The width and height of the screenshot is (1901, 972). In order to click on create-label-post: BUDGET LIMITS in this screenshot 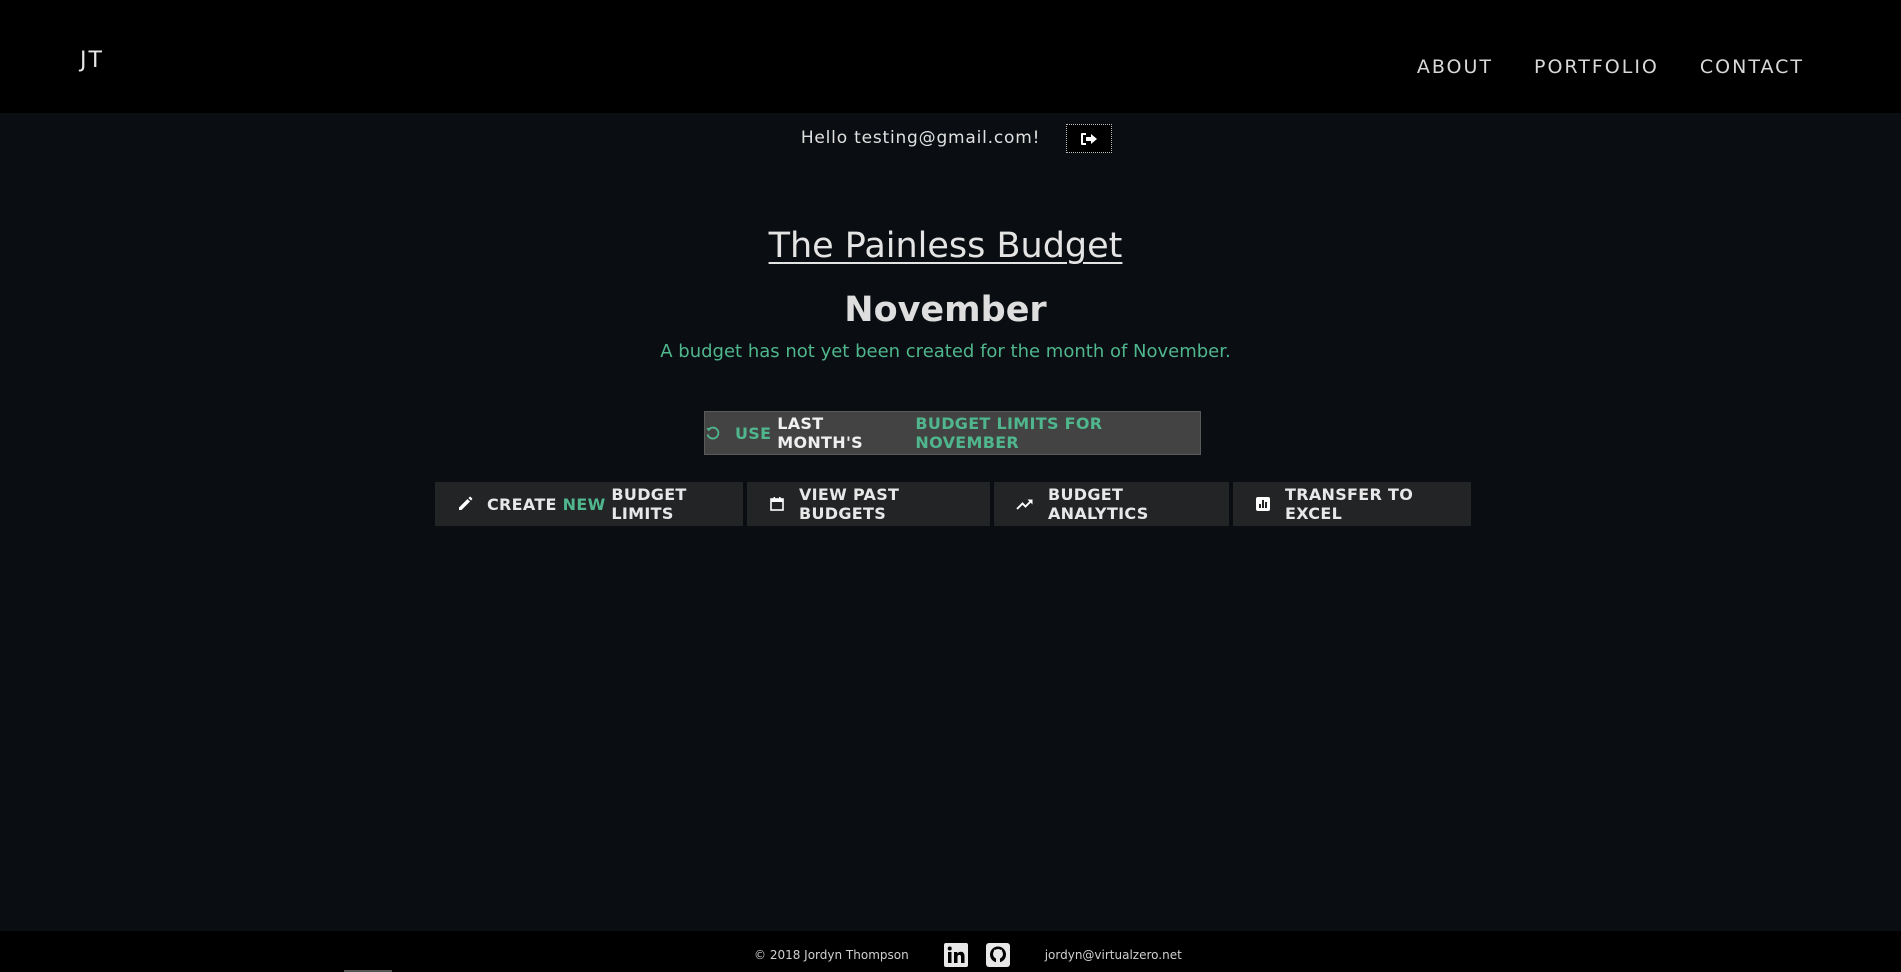, I will do `click(649, 504)`.